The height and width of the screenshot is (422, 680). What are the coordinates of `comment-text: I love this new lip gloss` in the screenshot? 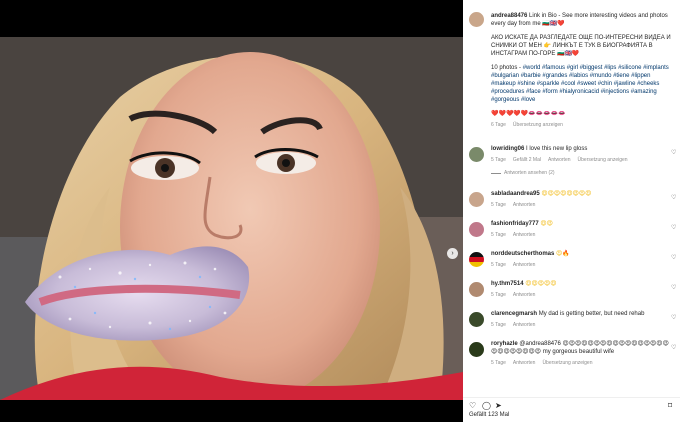 It's located at (557, 149).